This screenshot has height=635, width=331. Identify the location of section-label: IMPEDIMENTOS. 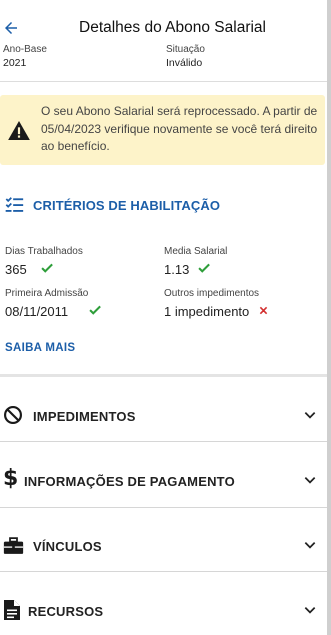
(84, 416).